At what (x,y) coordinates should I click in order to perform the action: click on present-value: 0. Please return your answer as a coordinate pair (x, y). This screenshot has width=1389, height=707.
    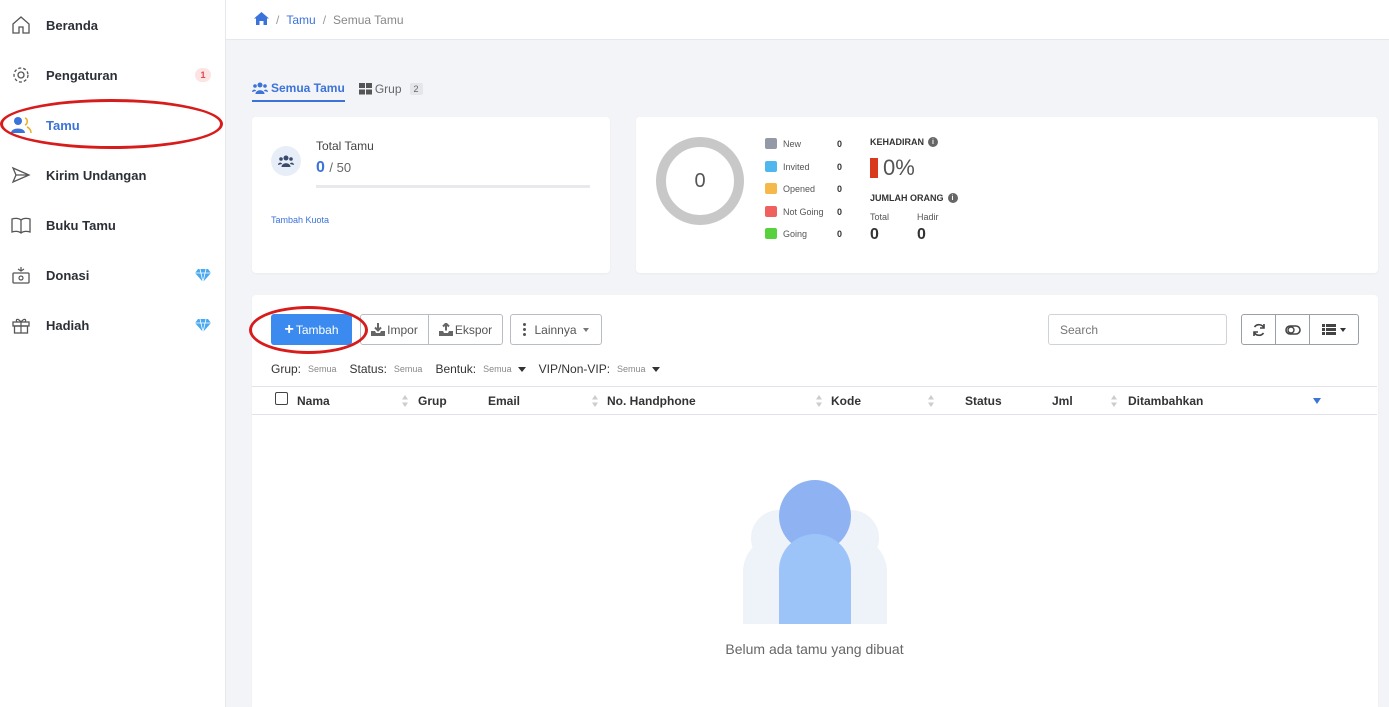
    Looking at the image, I should click on (921, 234).